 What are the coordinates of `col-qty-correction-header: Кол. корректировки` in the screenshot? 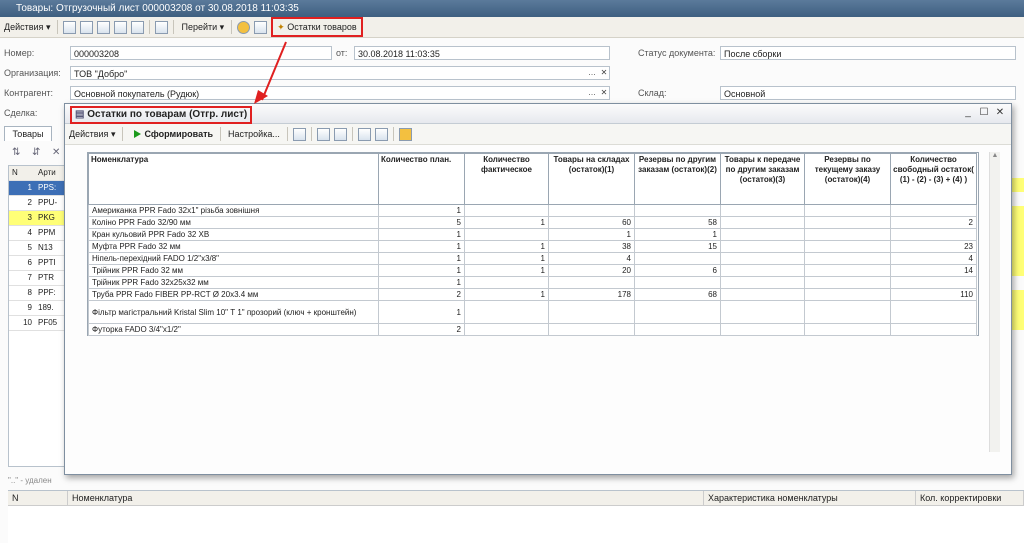 It's located at (970, 498).